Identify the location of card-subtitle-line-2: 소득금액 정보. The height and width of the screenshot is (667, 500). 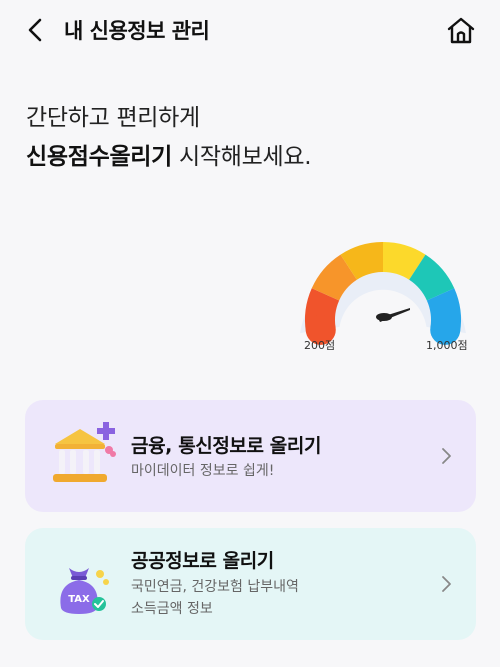
(172, 609).